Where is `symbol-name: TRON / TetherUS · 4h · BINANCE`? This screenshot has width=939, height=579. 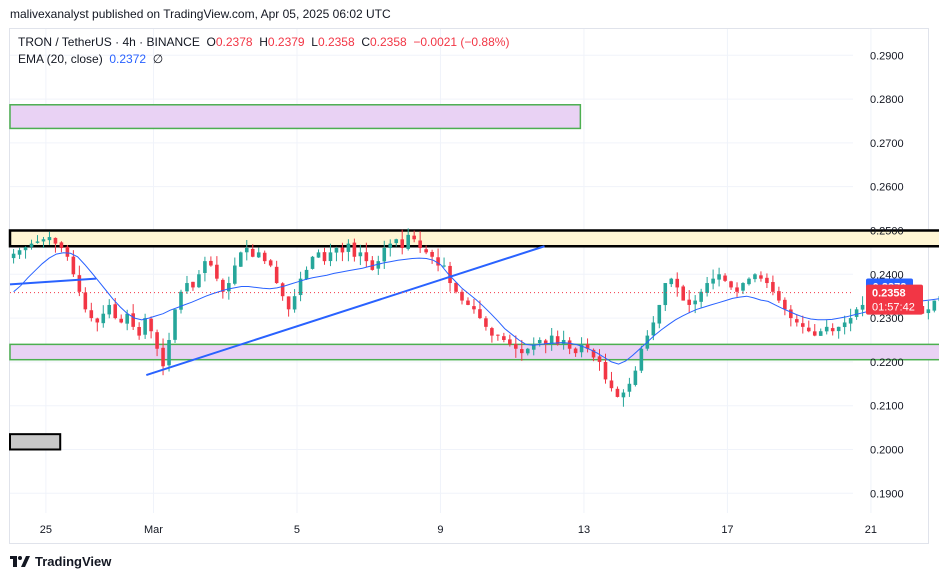
symbol-name: TRON / TetherUS · 4h · BINANCE is located at coordinates (109, 42).